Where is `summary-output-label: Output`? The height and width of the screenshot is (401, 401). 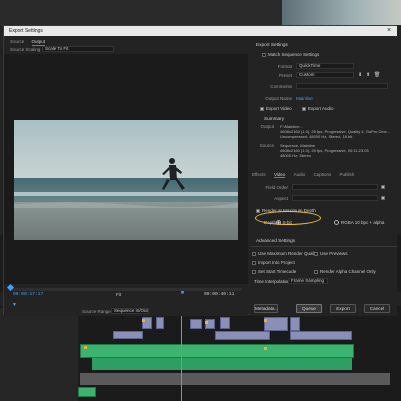
summary-output-label: Output is located at coordinates (267, 126).